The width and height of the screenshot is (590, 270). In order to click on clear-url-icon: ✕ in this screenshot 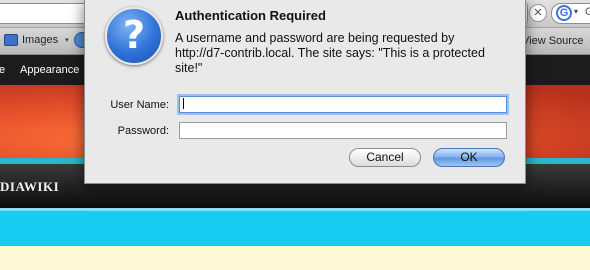, I will do `click(538, 13)`.